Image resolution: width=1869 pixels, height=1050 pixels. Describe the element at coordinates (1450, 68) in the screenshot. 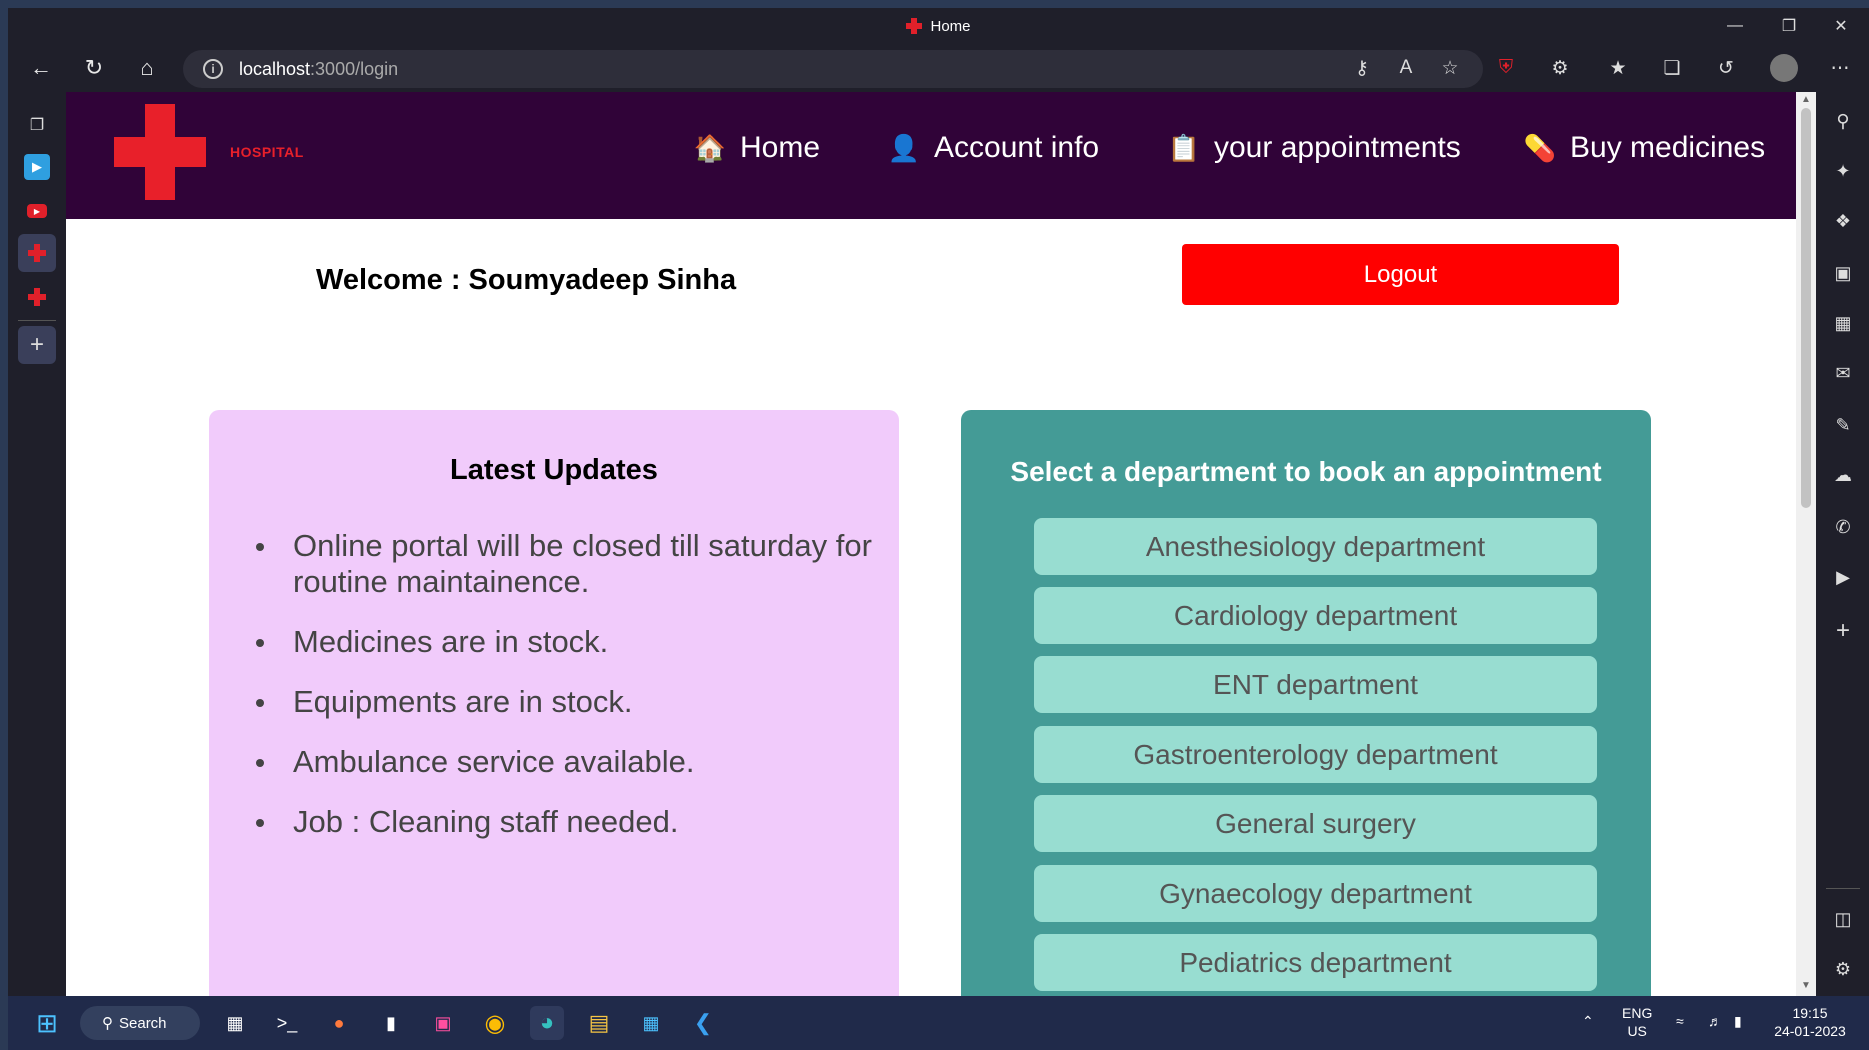

I see `favorite-add-icon: ☆` at that location.